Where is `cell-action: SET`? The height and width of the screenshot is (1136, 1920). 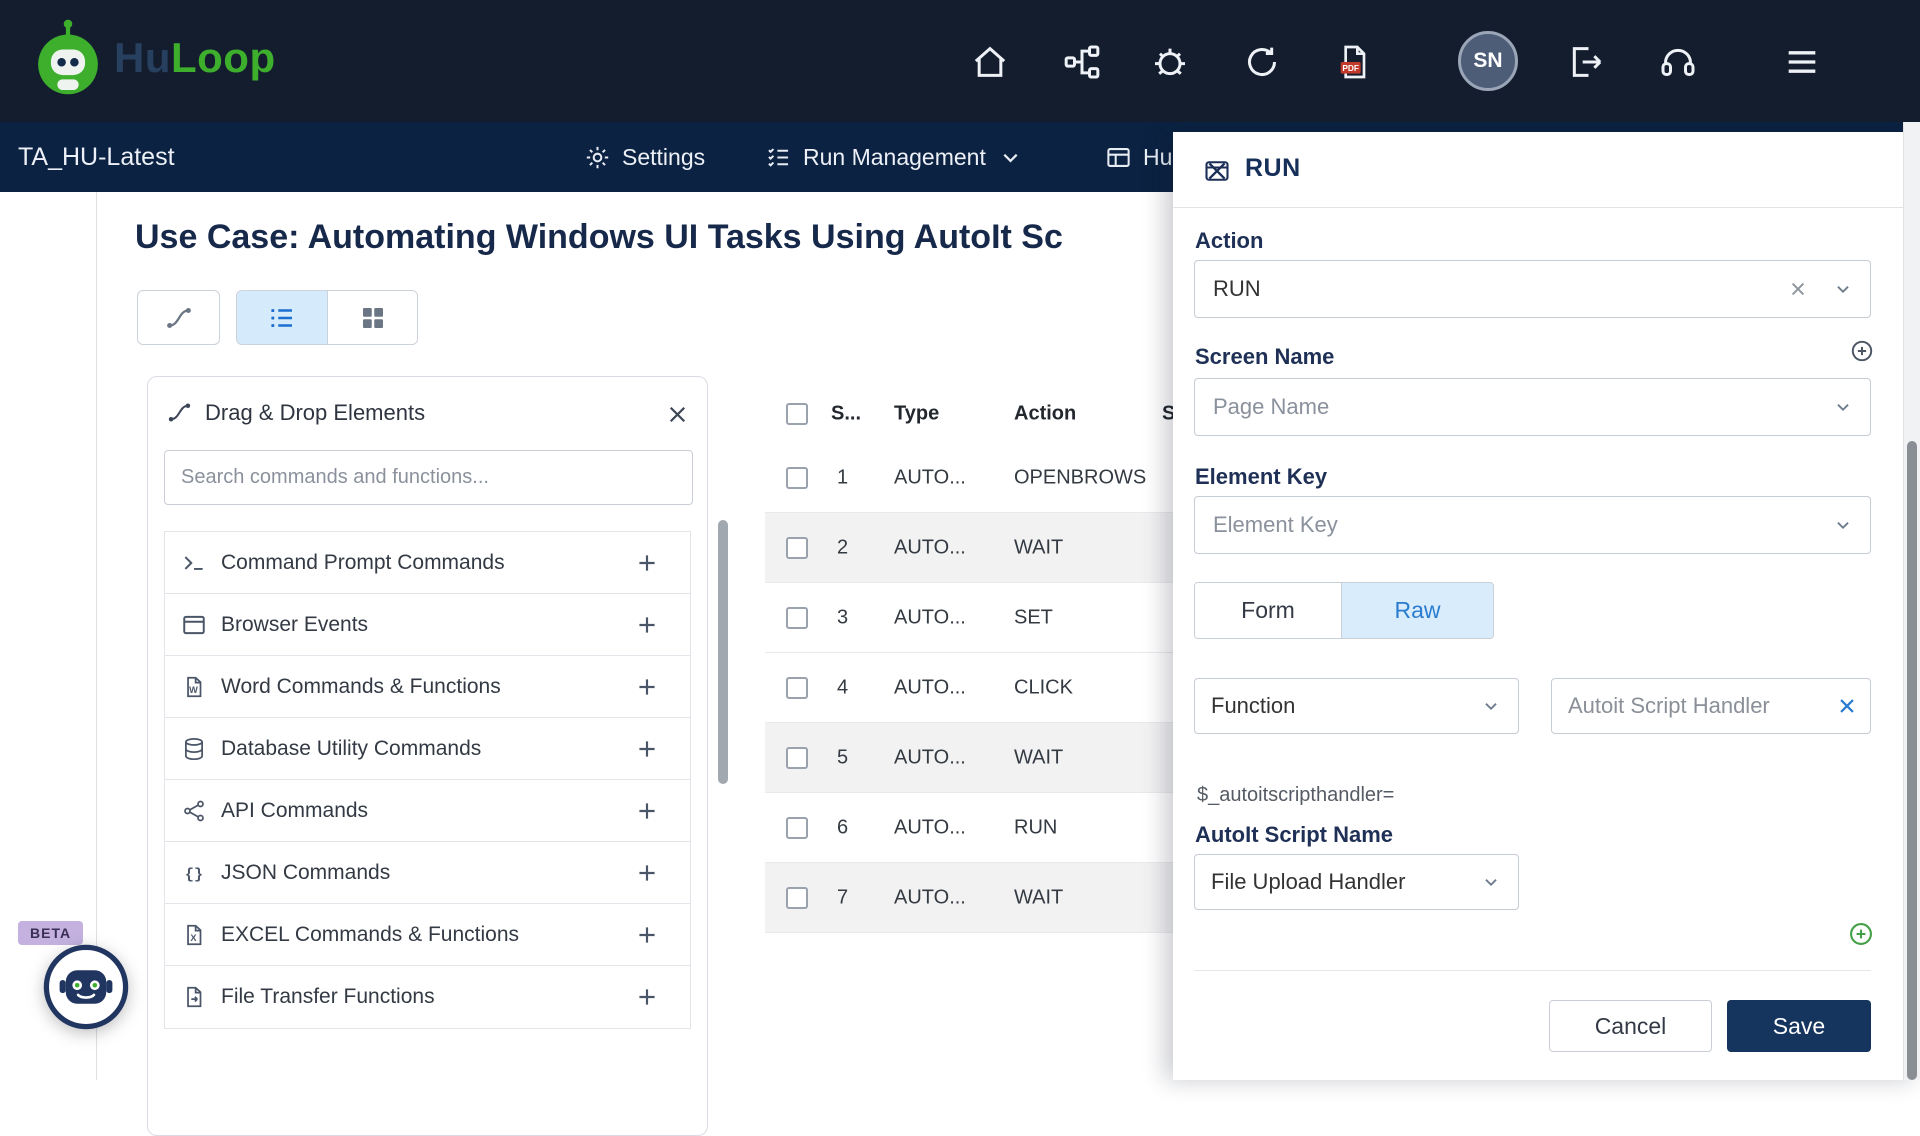 cell-action: SET is located at coordinates (1033, 617).